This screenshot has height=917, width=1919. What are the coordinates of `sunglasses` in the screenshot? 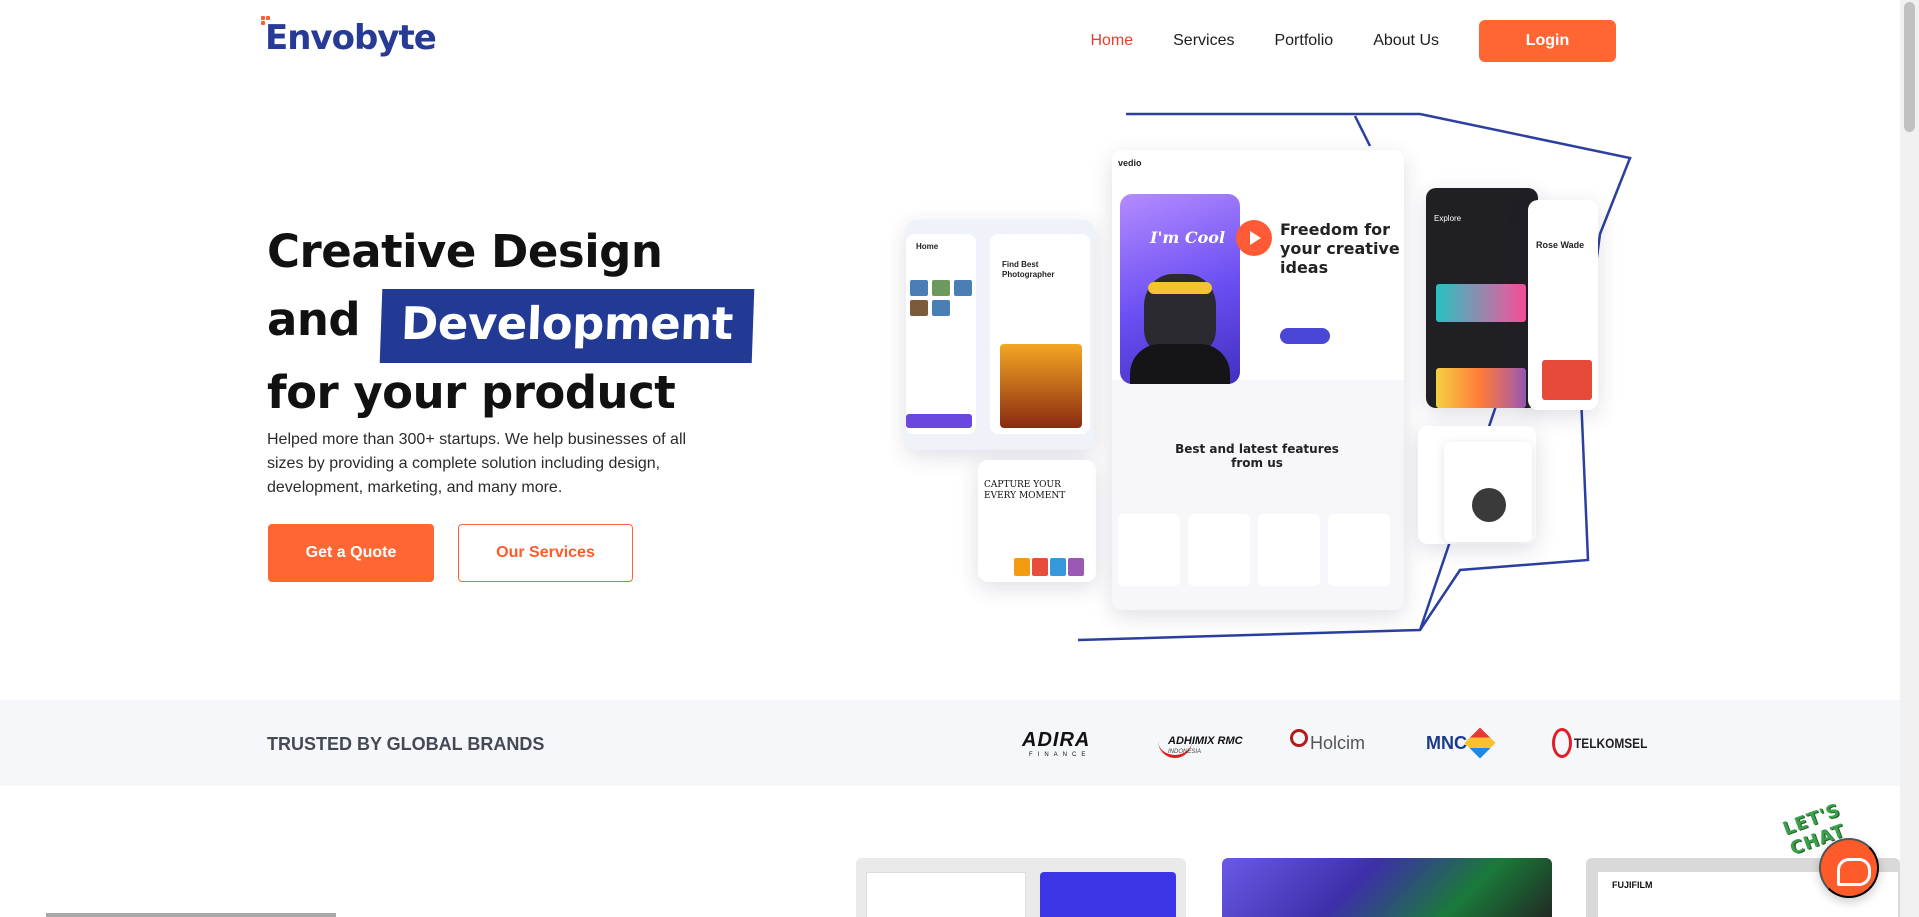 It's located at (1180, 288).